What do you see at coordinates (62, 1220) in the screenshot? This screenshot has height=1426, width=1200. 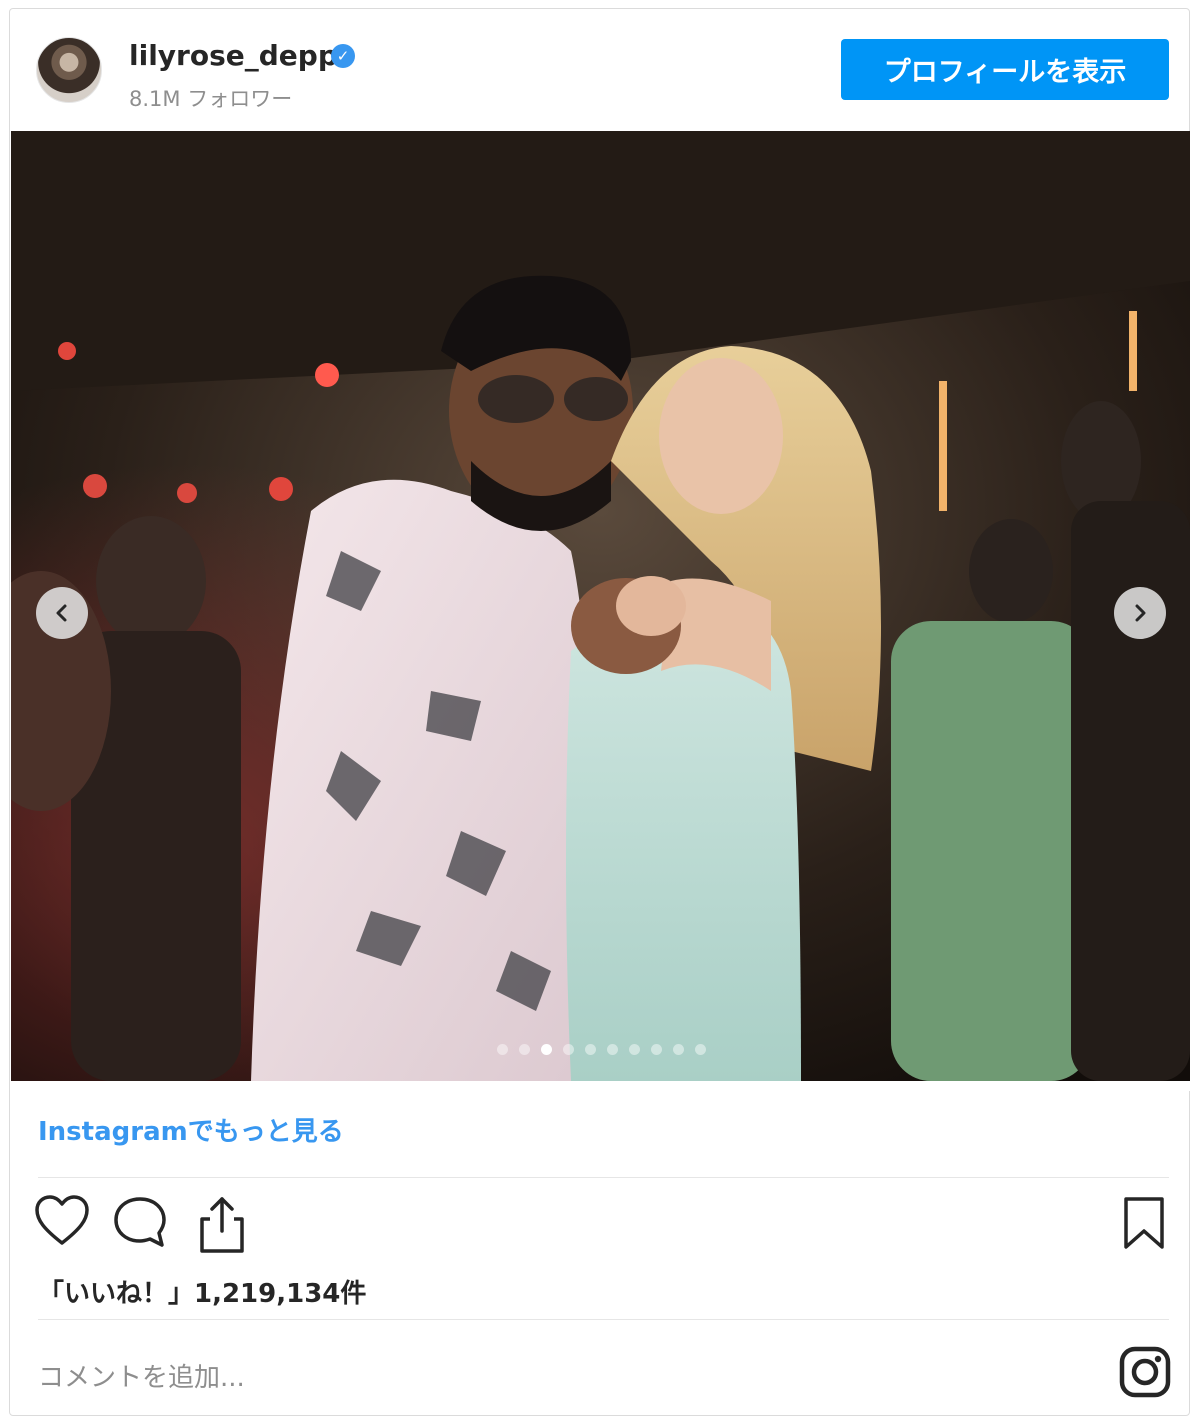 I see `heart-icon` at bounding box center [62, 1220].